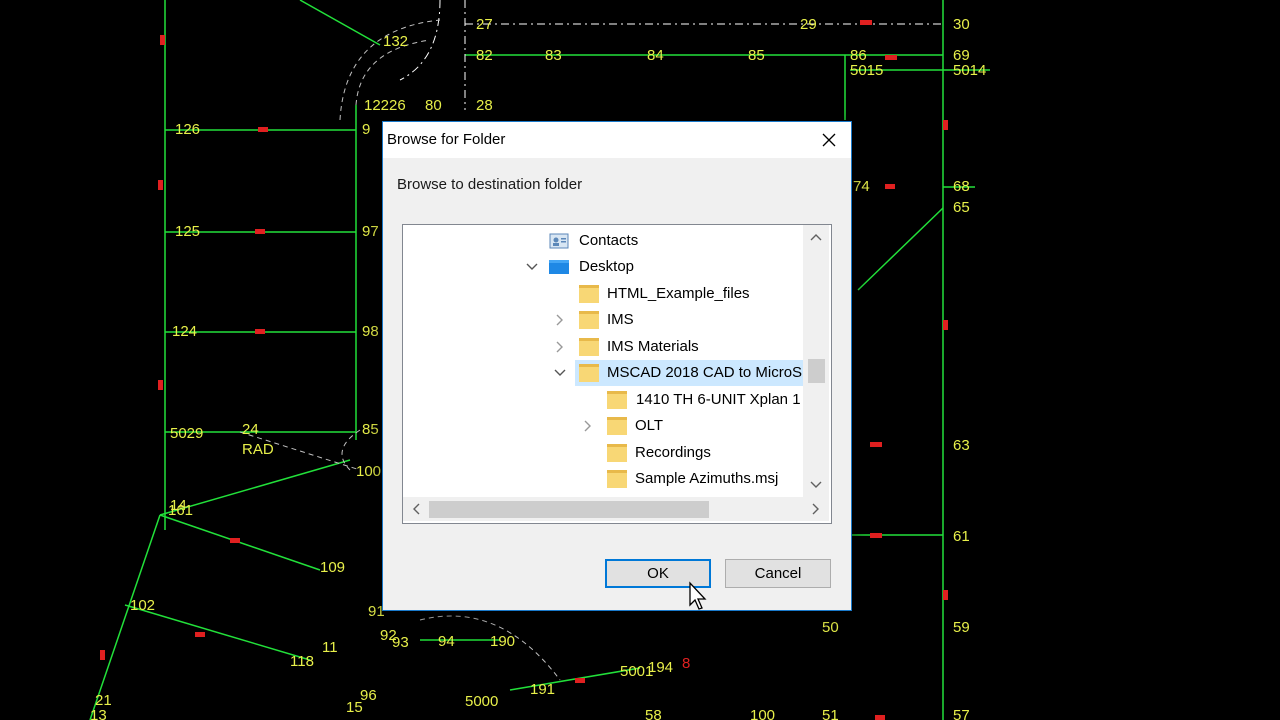 Image resolution: width=1280 pixels, height=720 pixels. I want to click on svg-text: 63, so click(961, 445).